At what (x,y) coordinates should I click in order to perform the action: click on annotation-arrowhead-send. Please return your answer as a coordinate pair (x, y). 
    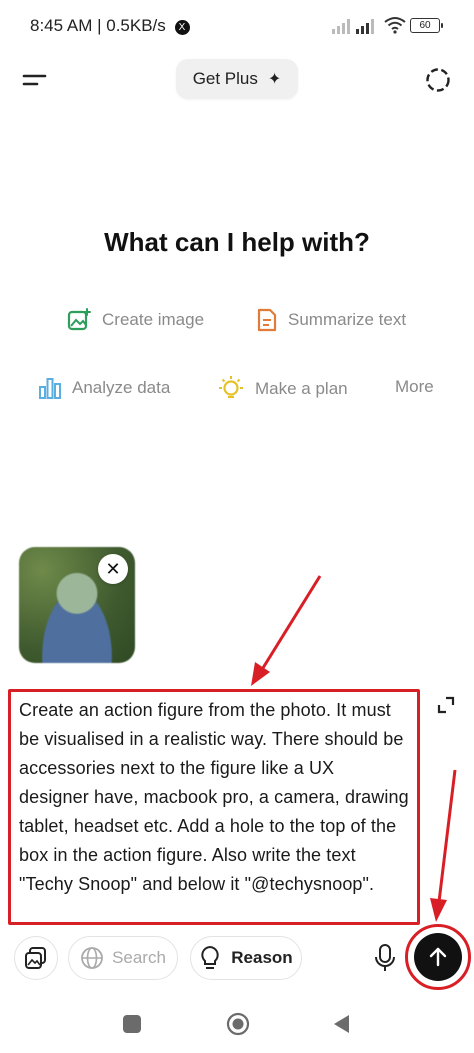
    Looking at the image, I should click on (438, 910).